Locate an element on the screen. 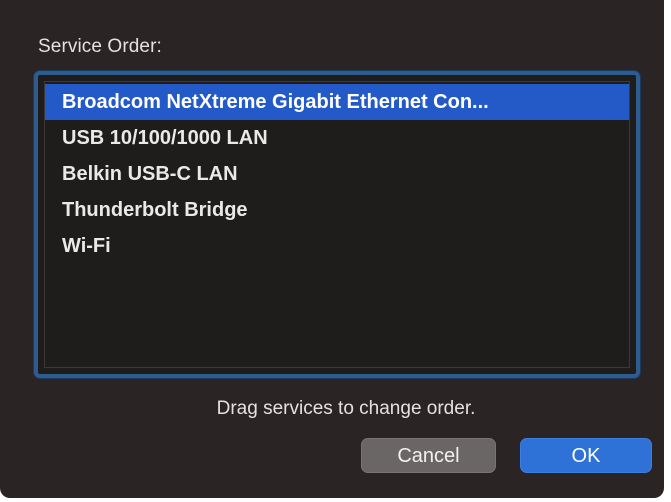 This screenshot has height=502, width=671. service-item-belkin-usb-c-lan: Belkin USB-C LAN is located at coordinates (337, 174).